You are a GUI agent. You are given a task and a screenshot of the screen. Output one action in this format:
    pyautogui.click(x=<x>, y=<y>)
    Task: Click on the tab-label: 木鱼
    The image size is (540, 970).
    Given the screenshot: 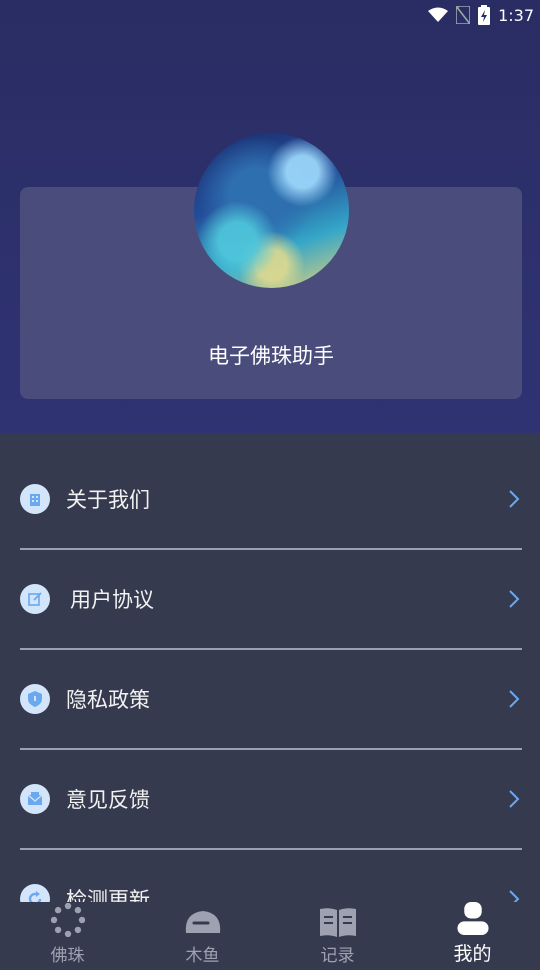 What is the action you would take?
    pyautogui.click(x=202, y=956)
    